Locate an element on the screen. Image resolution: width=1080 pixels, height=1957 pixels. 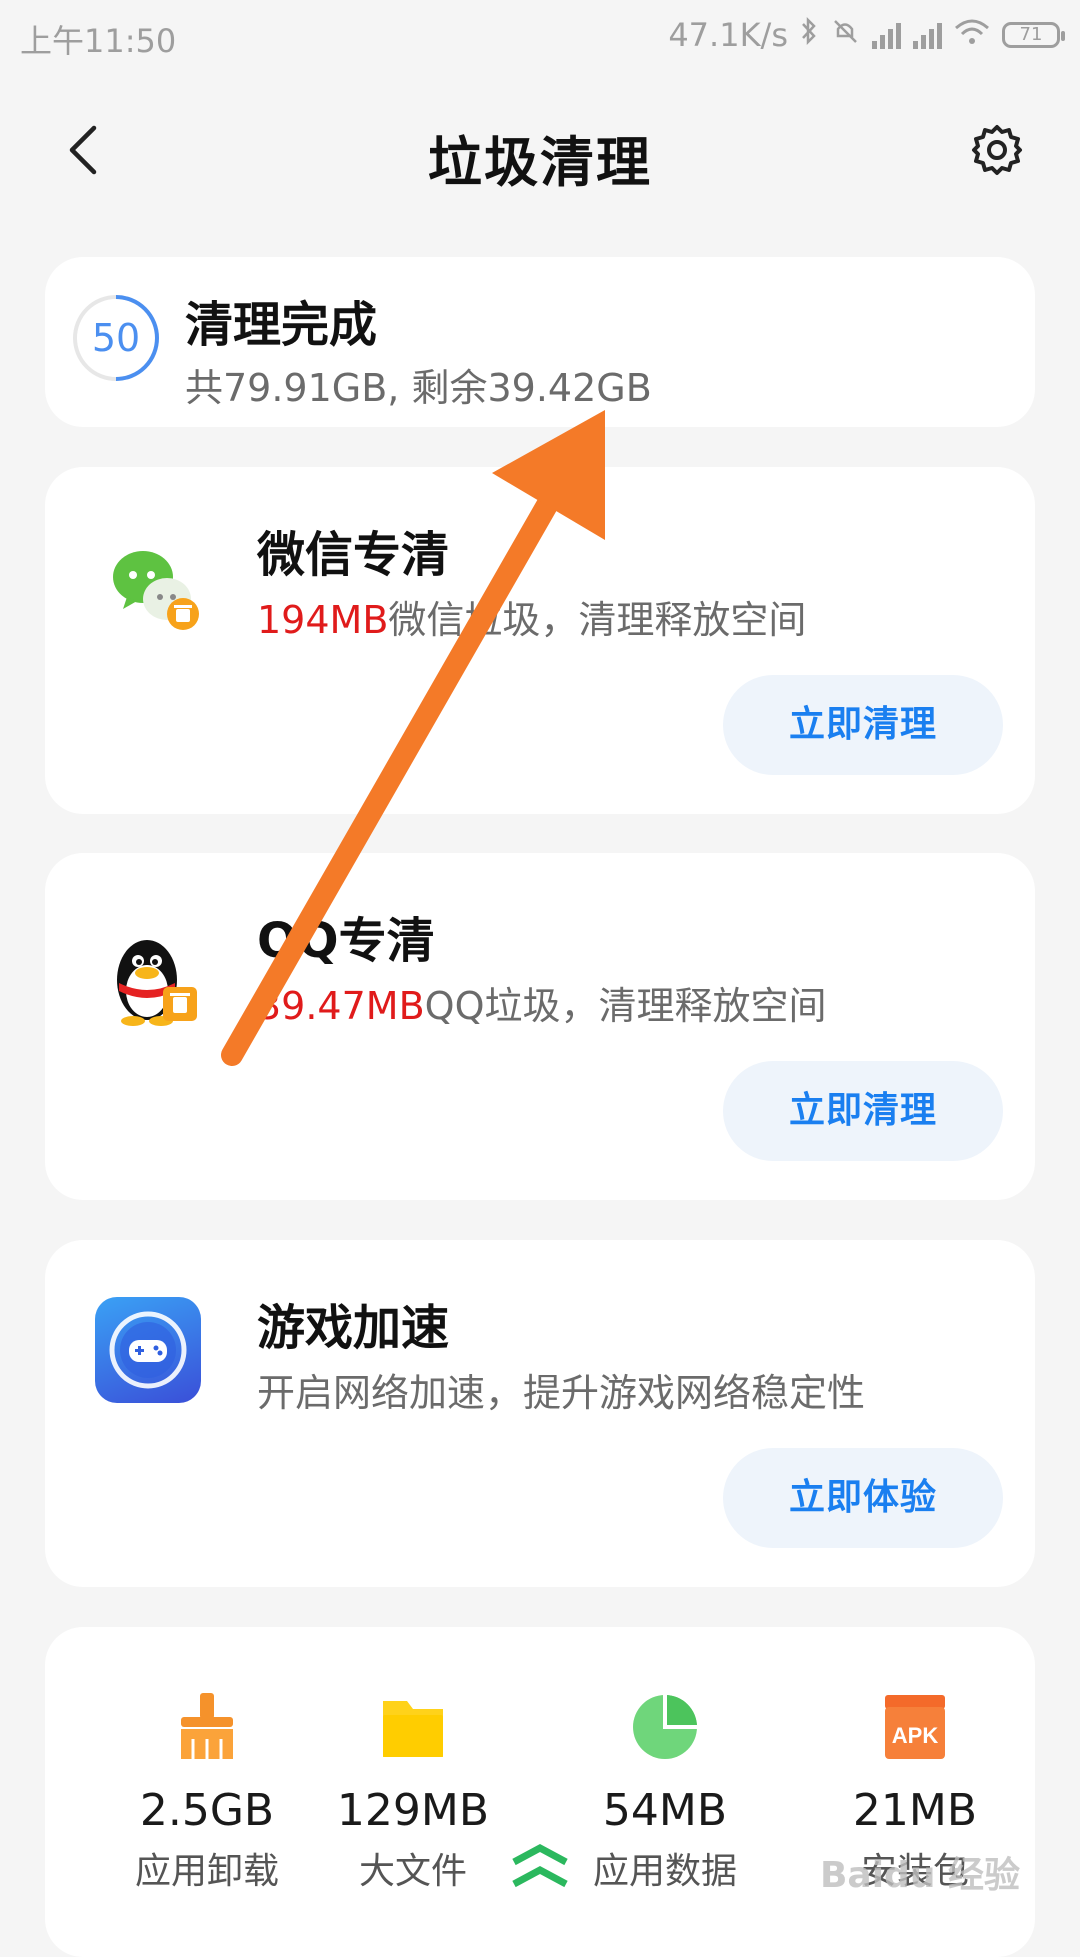
tutorial-arrow-overlay is located at coordinates (413, 738).